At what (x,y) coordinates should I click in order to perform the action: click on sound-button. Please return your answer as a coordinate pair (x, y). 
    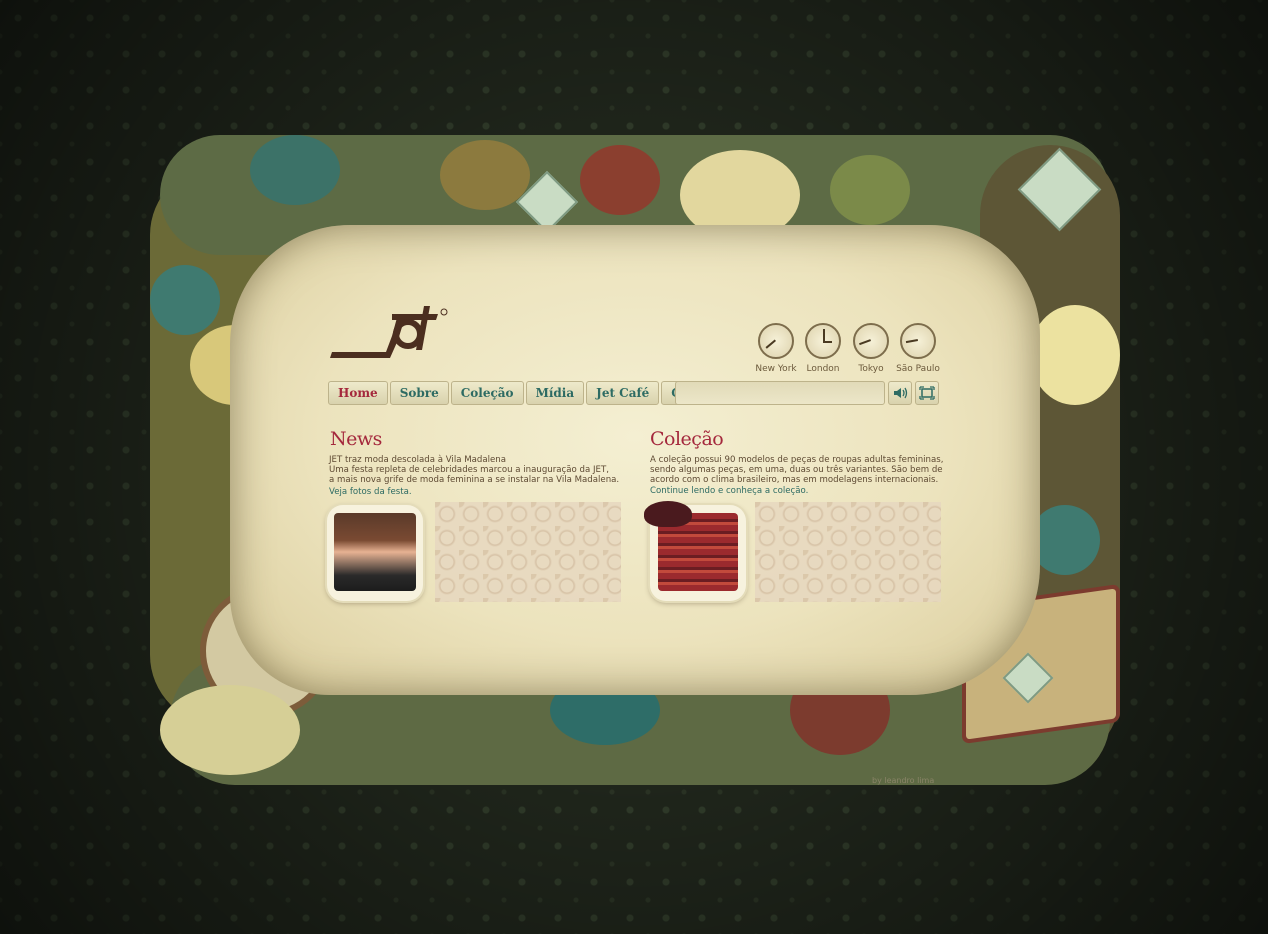
    Looking at the image, I should click on (900, 393).